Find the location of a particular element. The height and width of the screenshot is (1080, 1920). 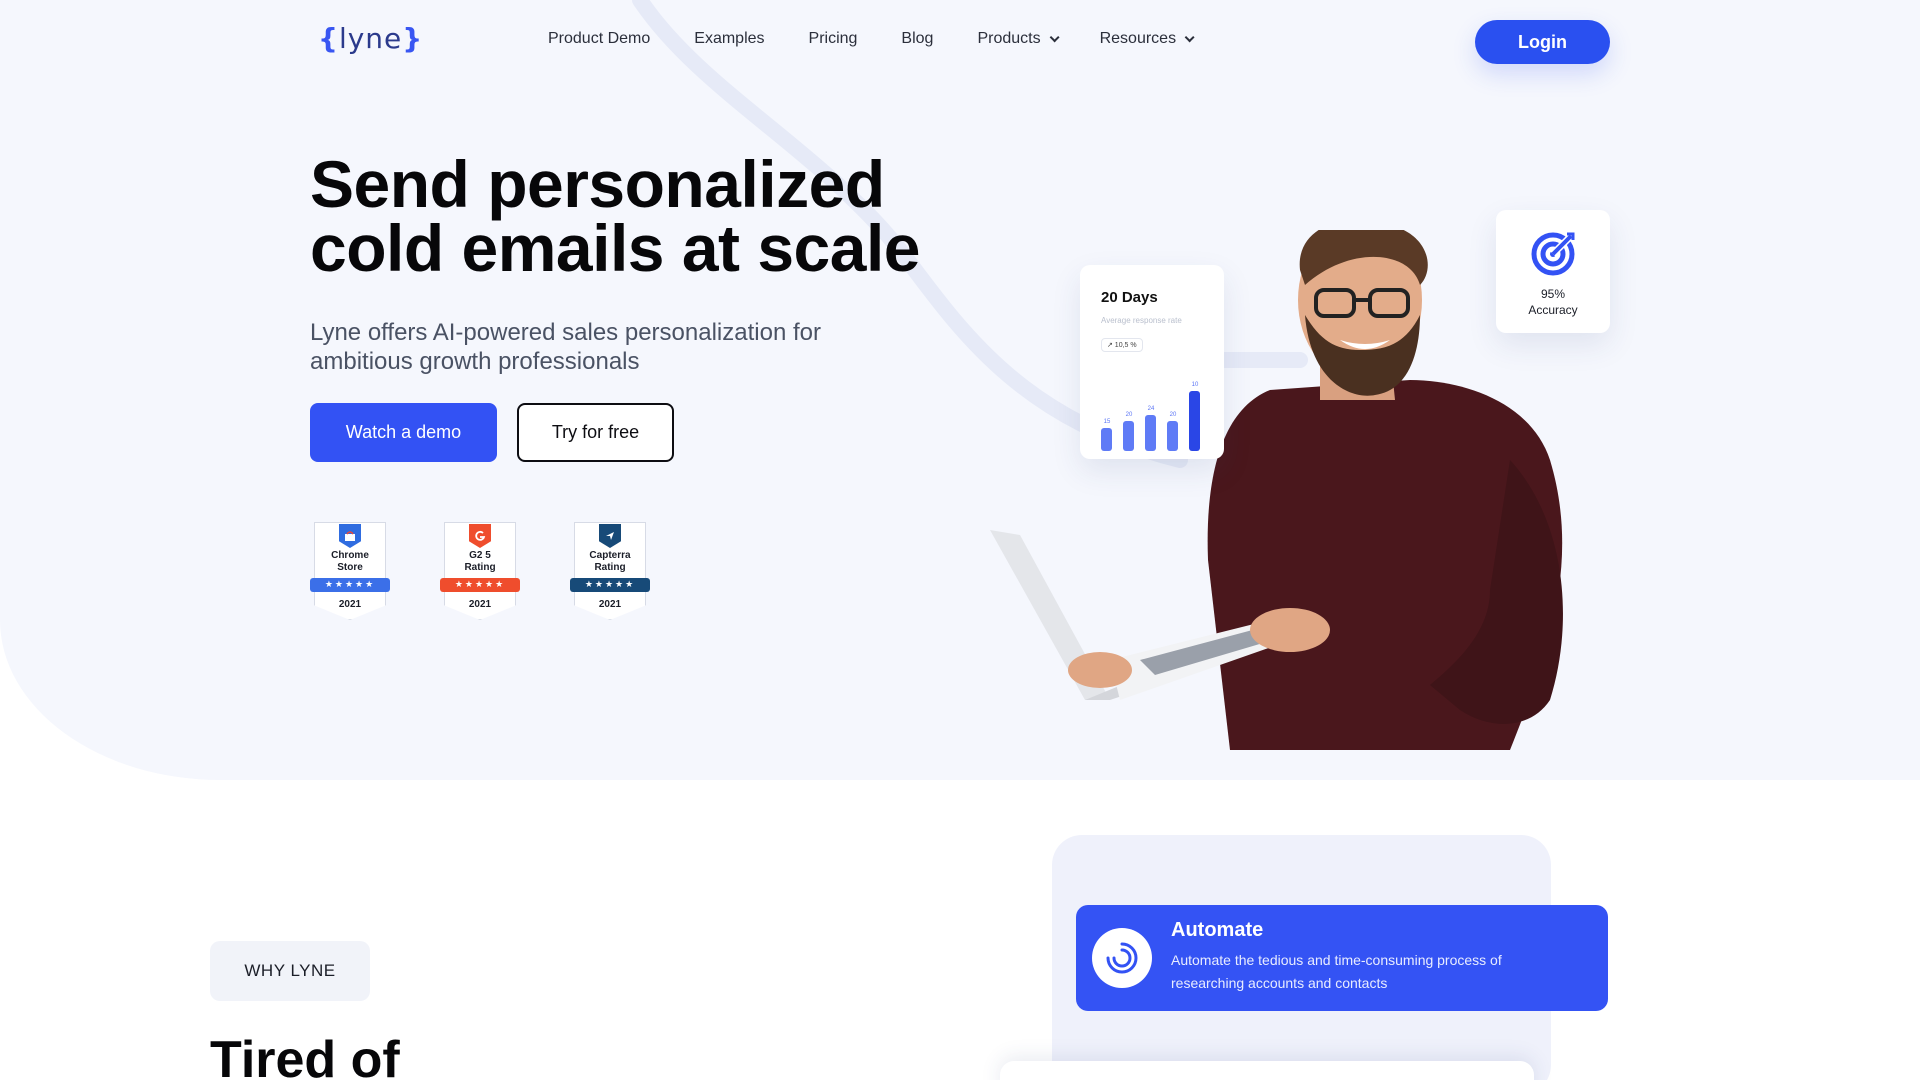

watch-demo-button: Watch a demo is located at coordinates (403, 432).